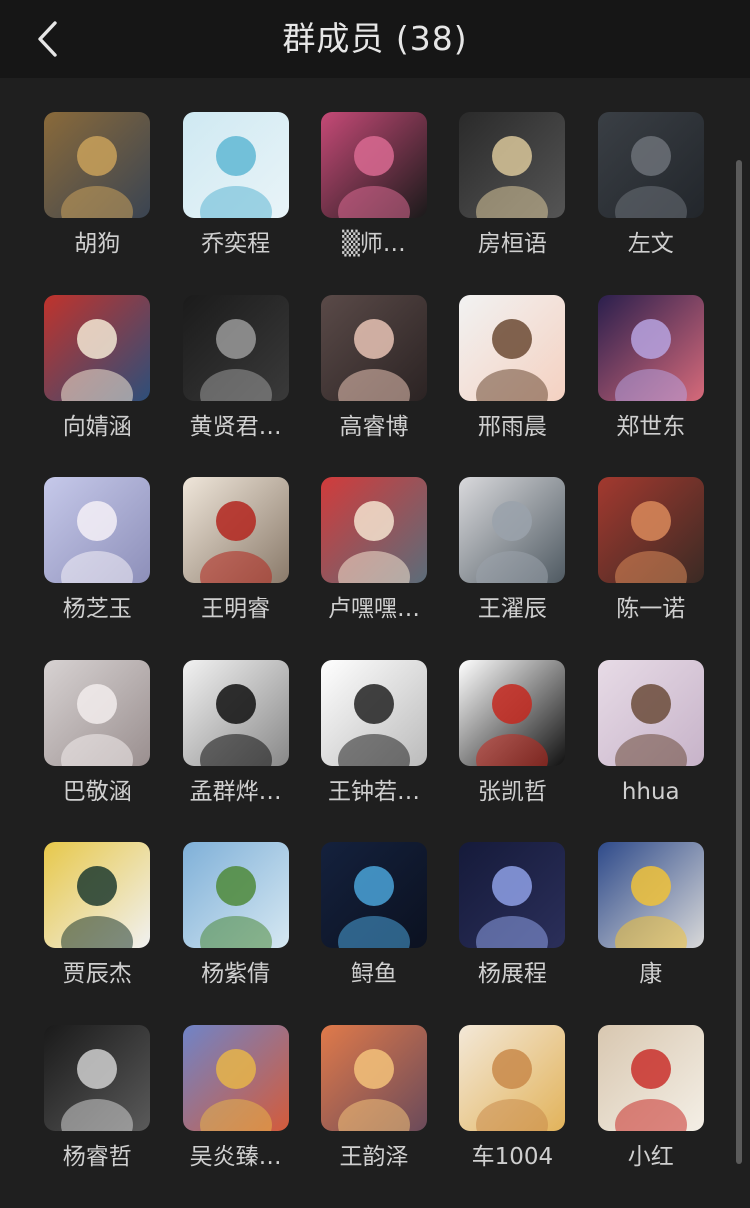 The width and height of the screenshot is (750, 1208). I want to click on member-name: 贾辰杰, so click(97, 974).